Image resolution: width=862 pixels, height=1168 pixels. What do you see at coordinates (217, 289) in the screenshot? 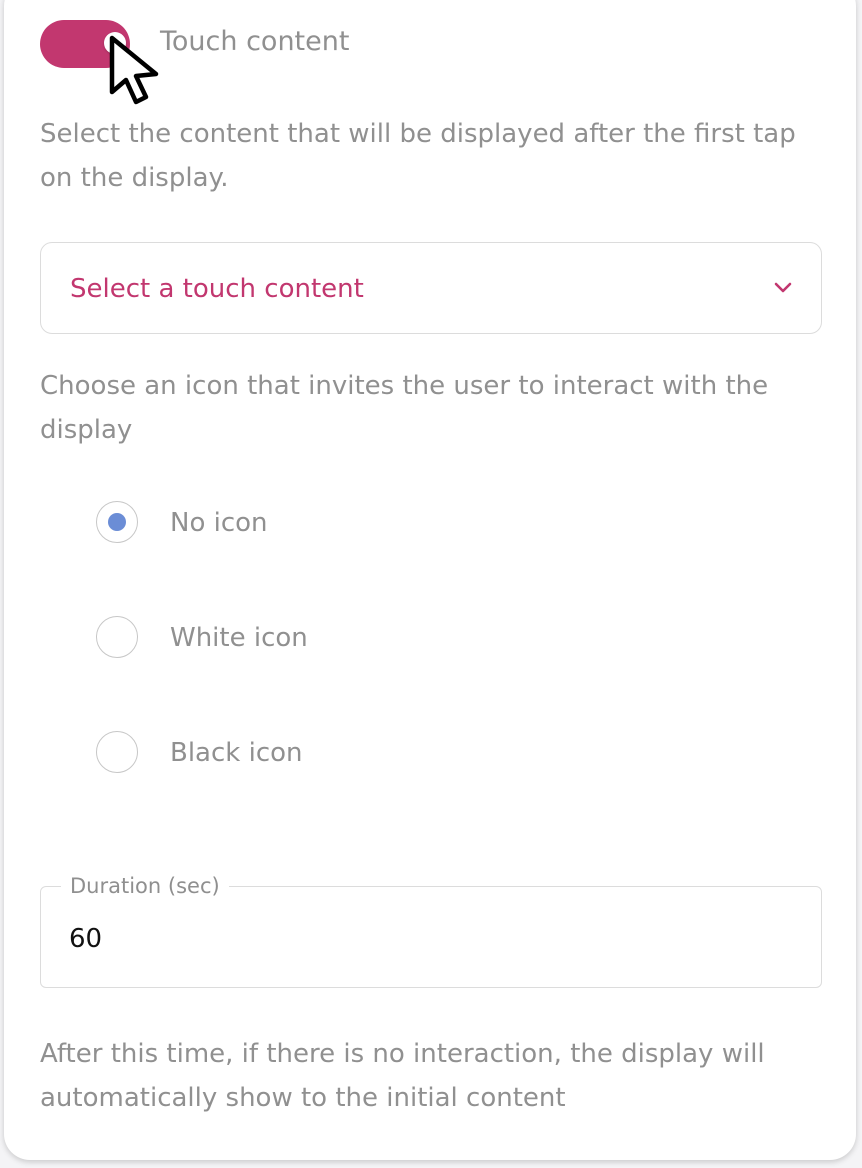
I see `touch-content-select-placeholder: Select a touch content` at bounding box center [217, 289].